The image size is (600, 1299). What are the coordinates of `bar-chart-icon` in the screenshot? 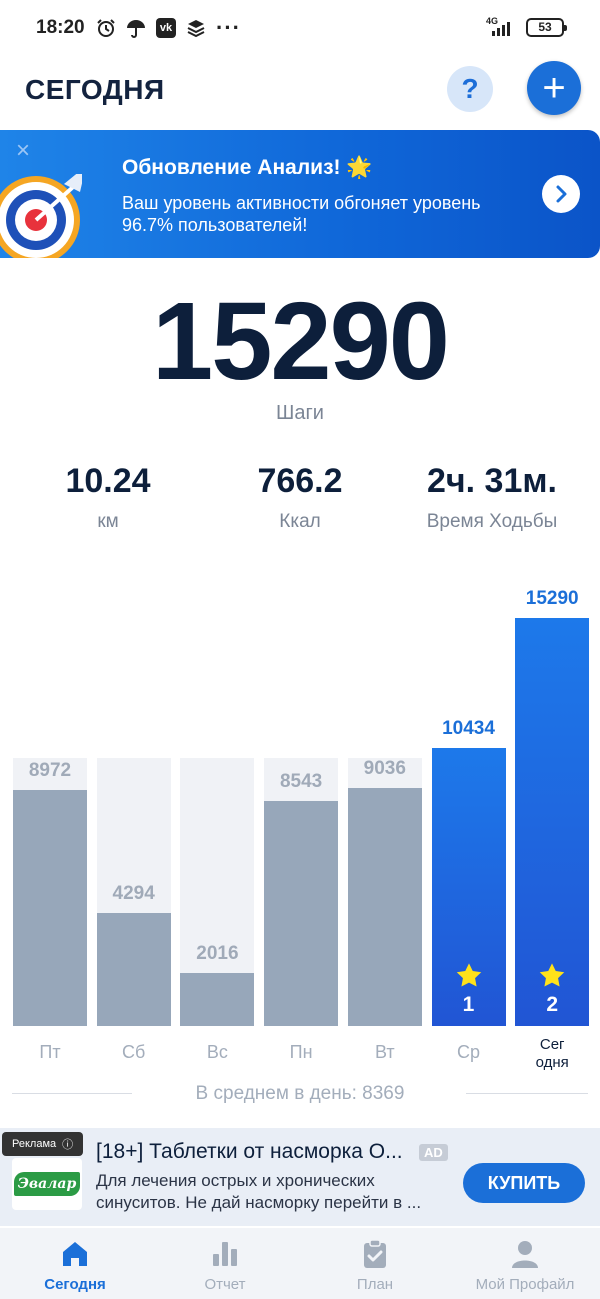 It's located at (225, 1254).